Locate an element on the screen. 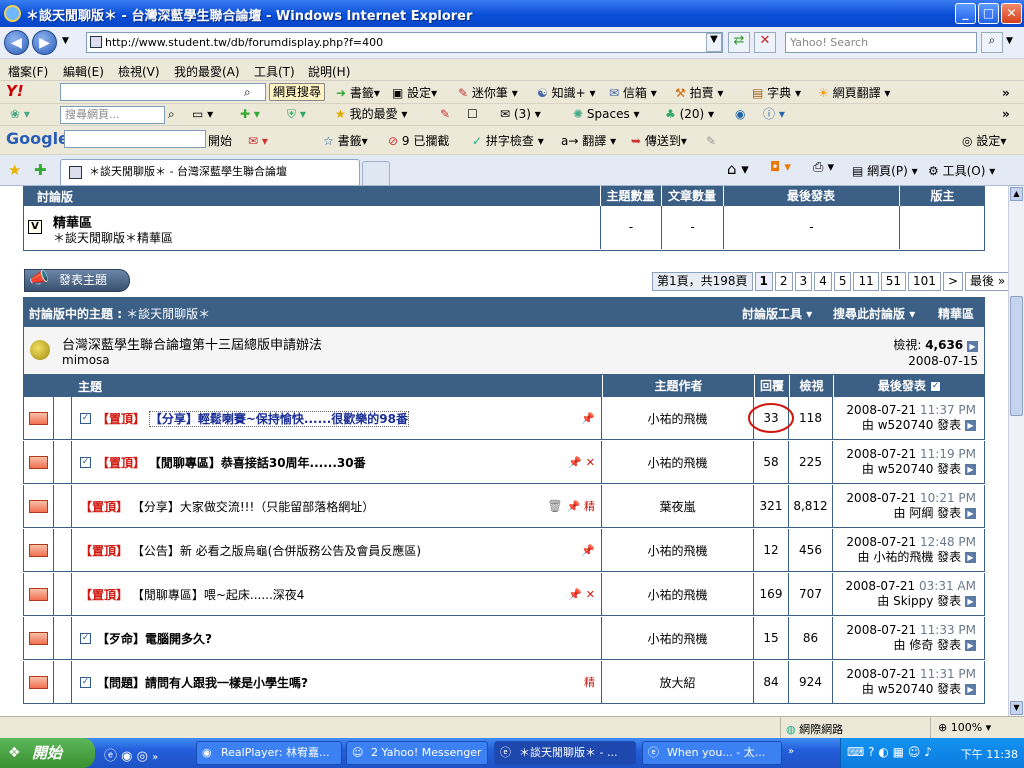 This screenshot has height=768, width=1024. history-dropdown-icon: ▼ is located at coordinates (65, 41).